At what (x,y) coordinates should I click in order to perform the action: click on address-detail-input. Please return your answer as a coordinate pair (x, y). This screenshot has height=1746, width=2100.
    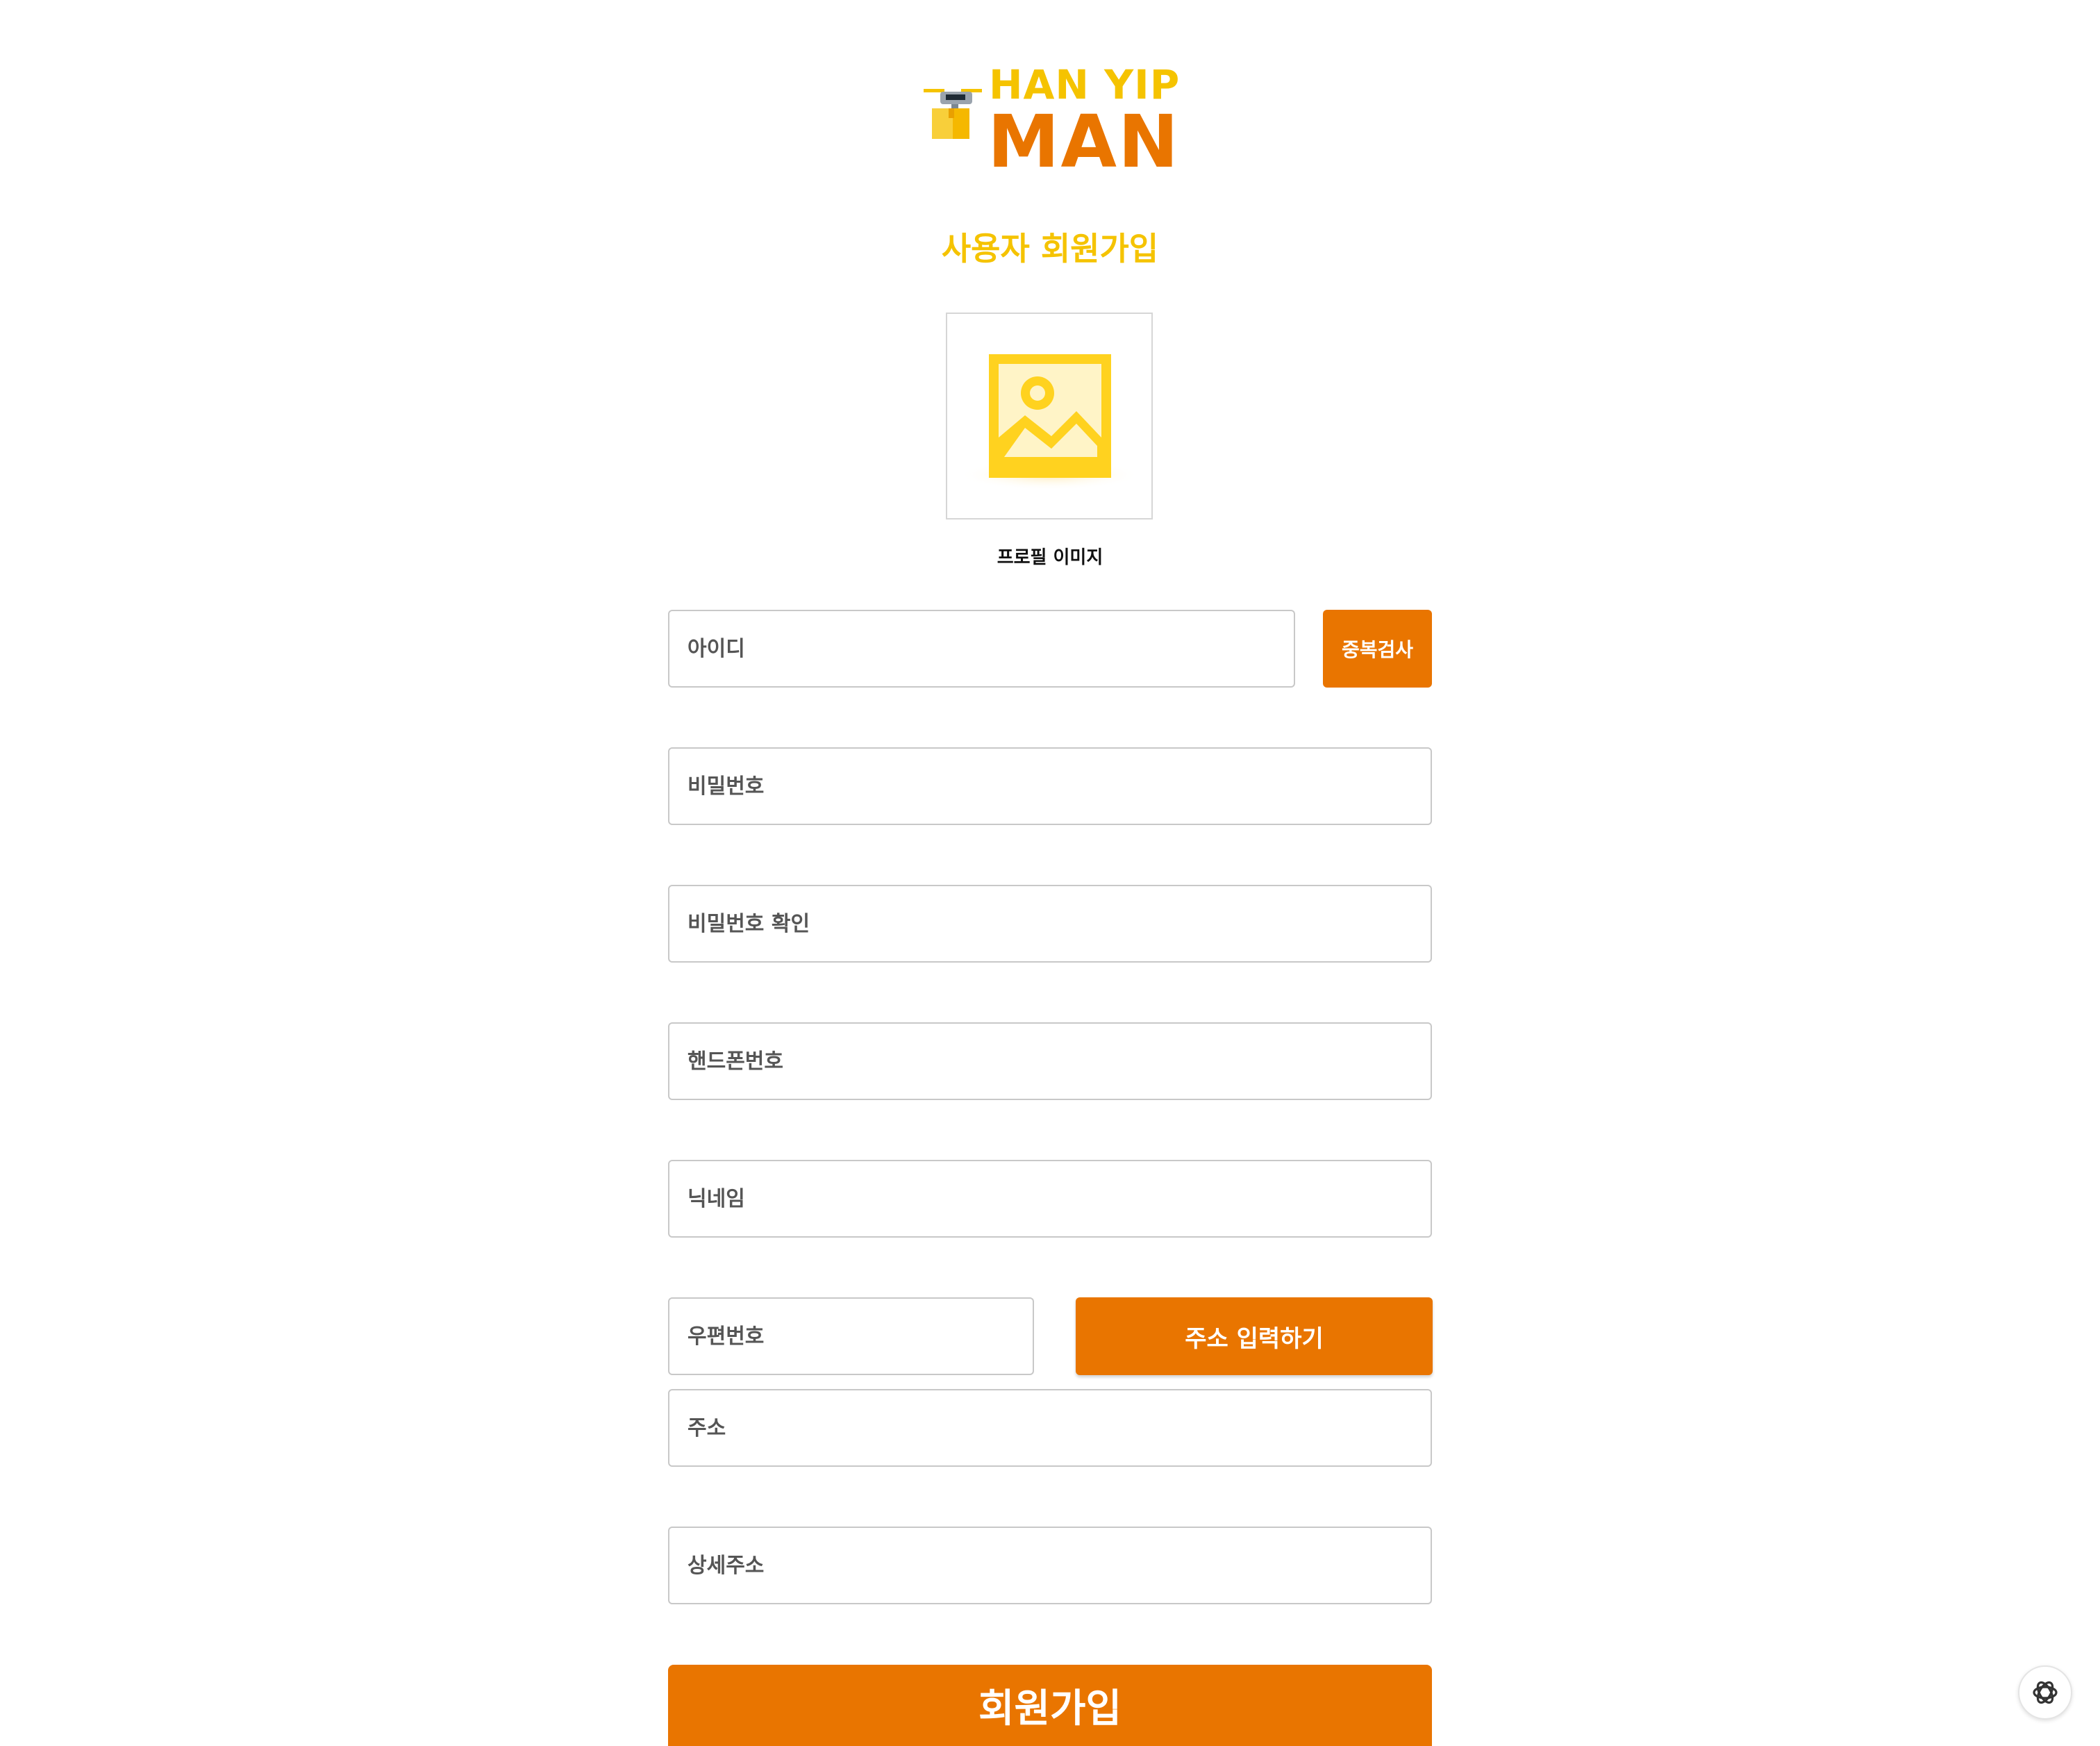
    Looking at the image, I should click on (1050, 1565).